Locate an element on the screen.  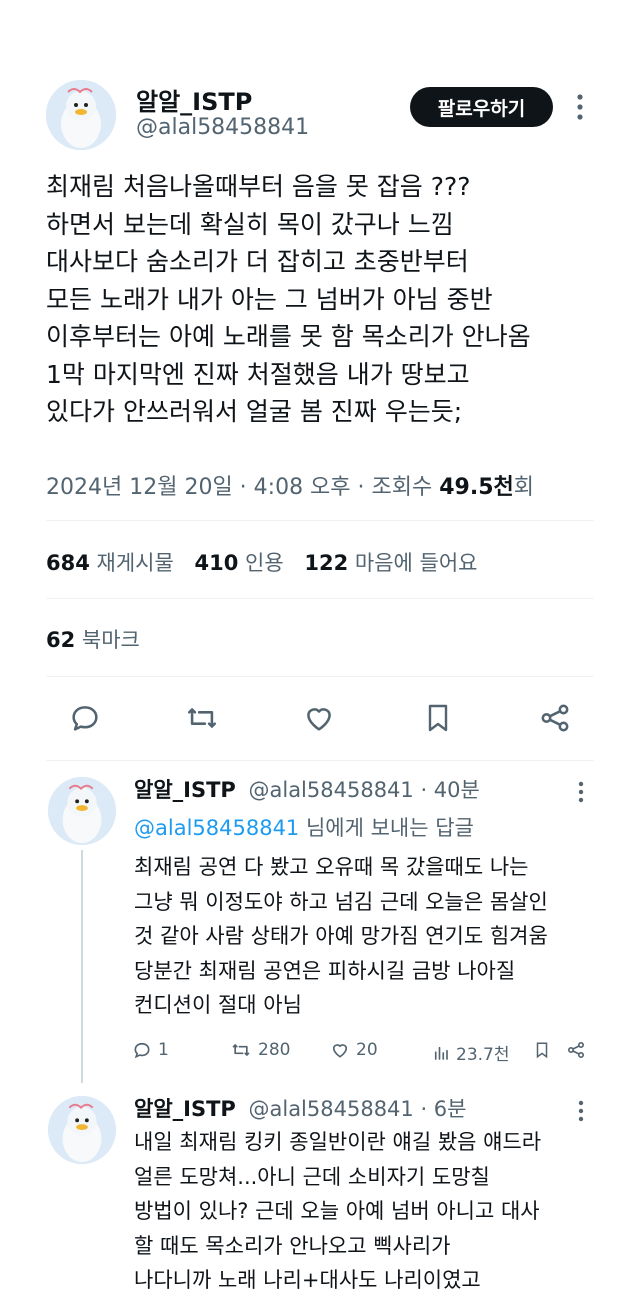
follow-button: 팔로우하기 is located at coordinates (481, 107).